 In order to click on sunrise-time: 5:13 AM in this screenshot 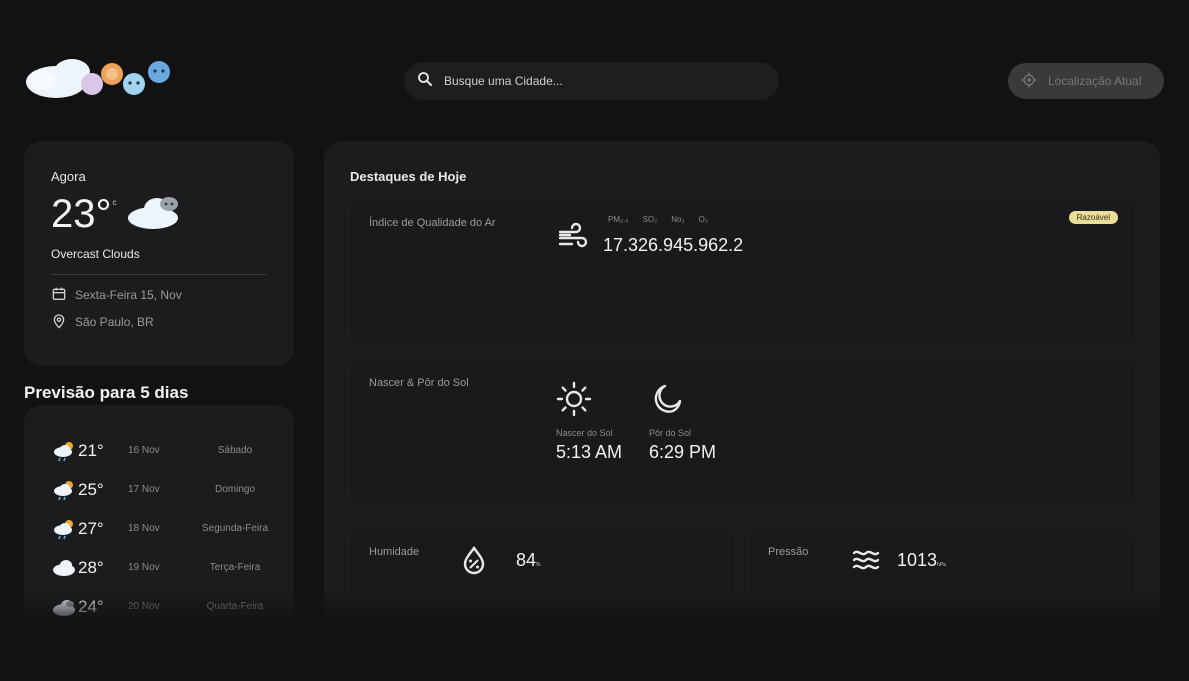, I will do `click(589, 452)`.